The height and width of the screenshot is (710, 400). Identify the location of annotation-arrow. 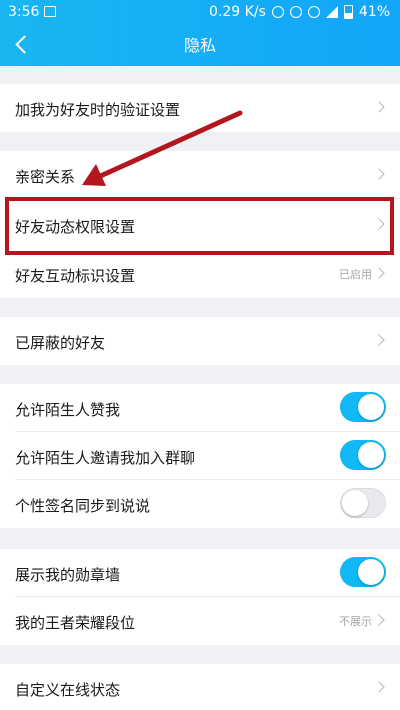
(162, 148).